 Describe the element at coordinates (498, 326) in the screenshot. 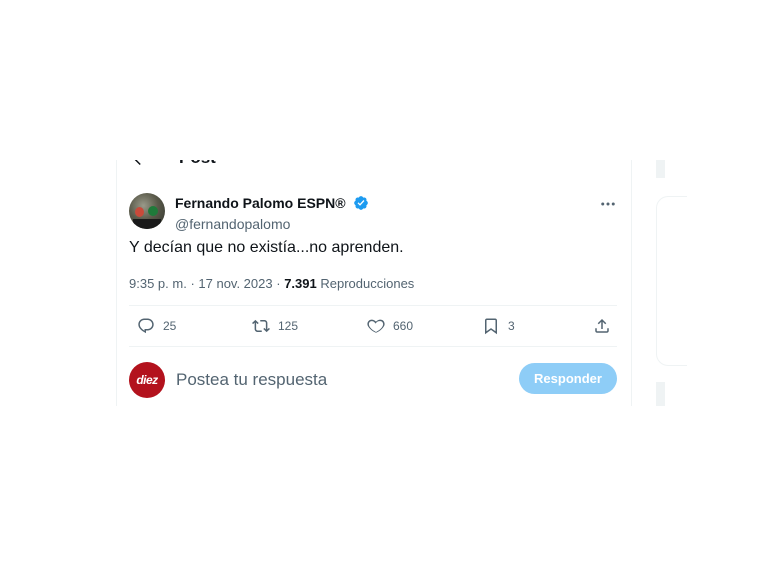

I see `bookmark-action: 3` at that location.